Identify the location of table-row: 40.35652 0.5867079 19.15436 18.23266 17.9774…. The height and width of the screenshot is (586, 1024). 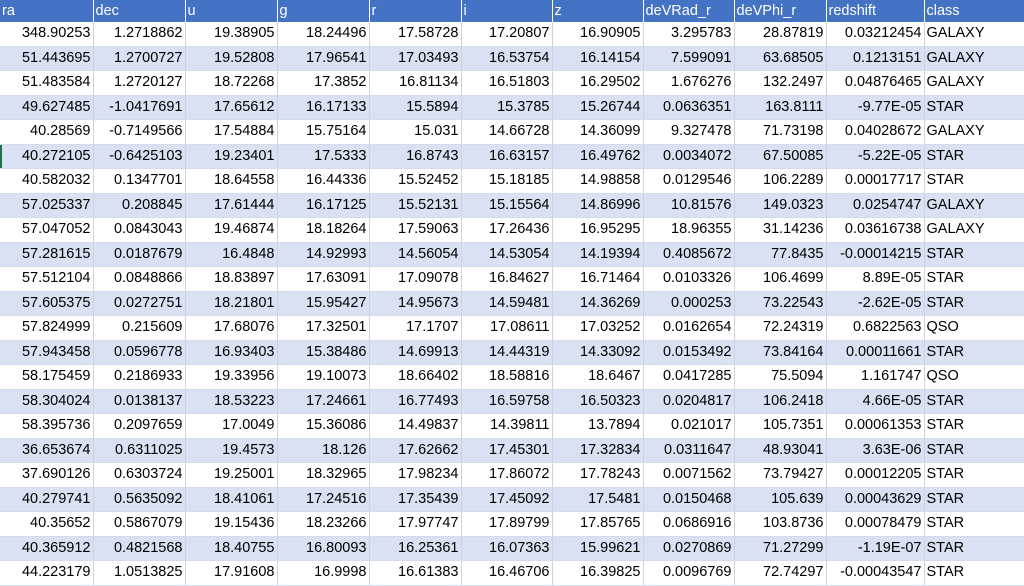
(512, 524).